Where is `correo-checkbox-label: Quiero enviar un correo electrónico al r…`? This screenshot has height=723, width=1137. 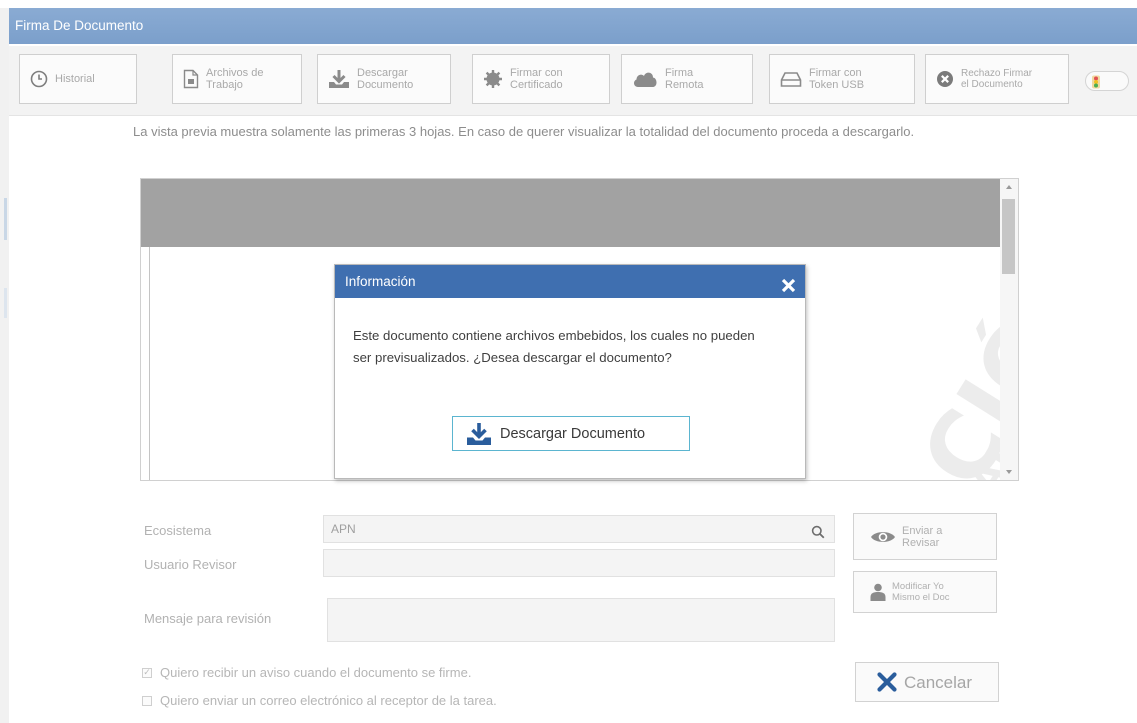
correo-checkbox-label: Quiero enviar un correo electrónico al r… is located at coordinates (328, 700).